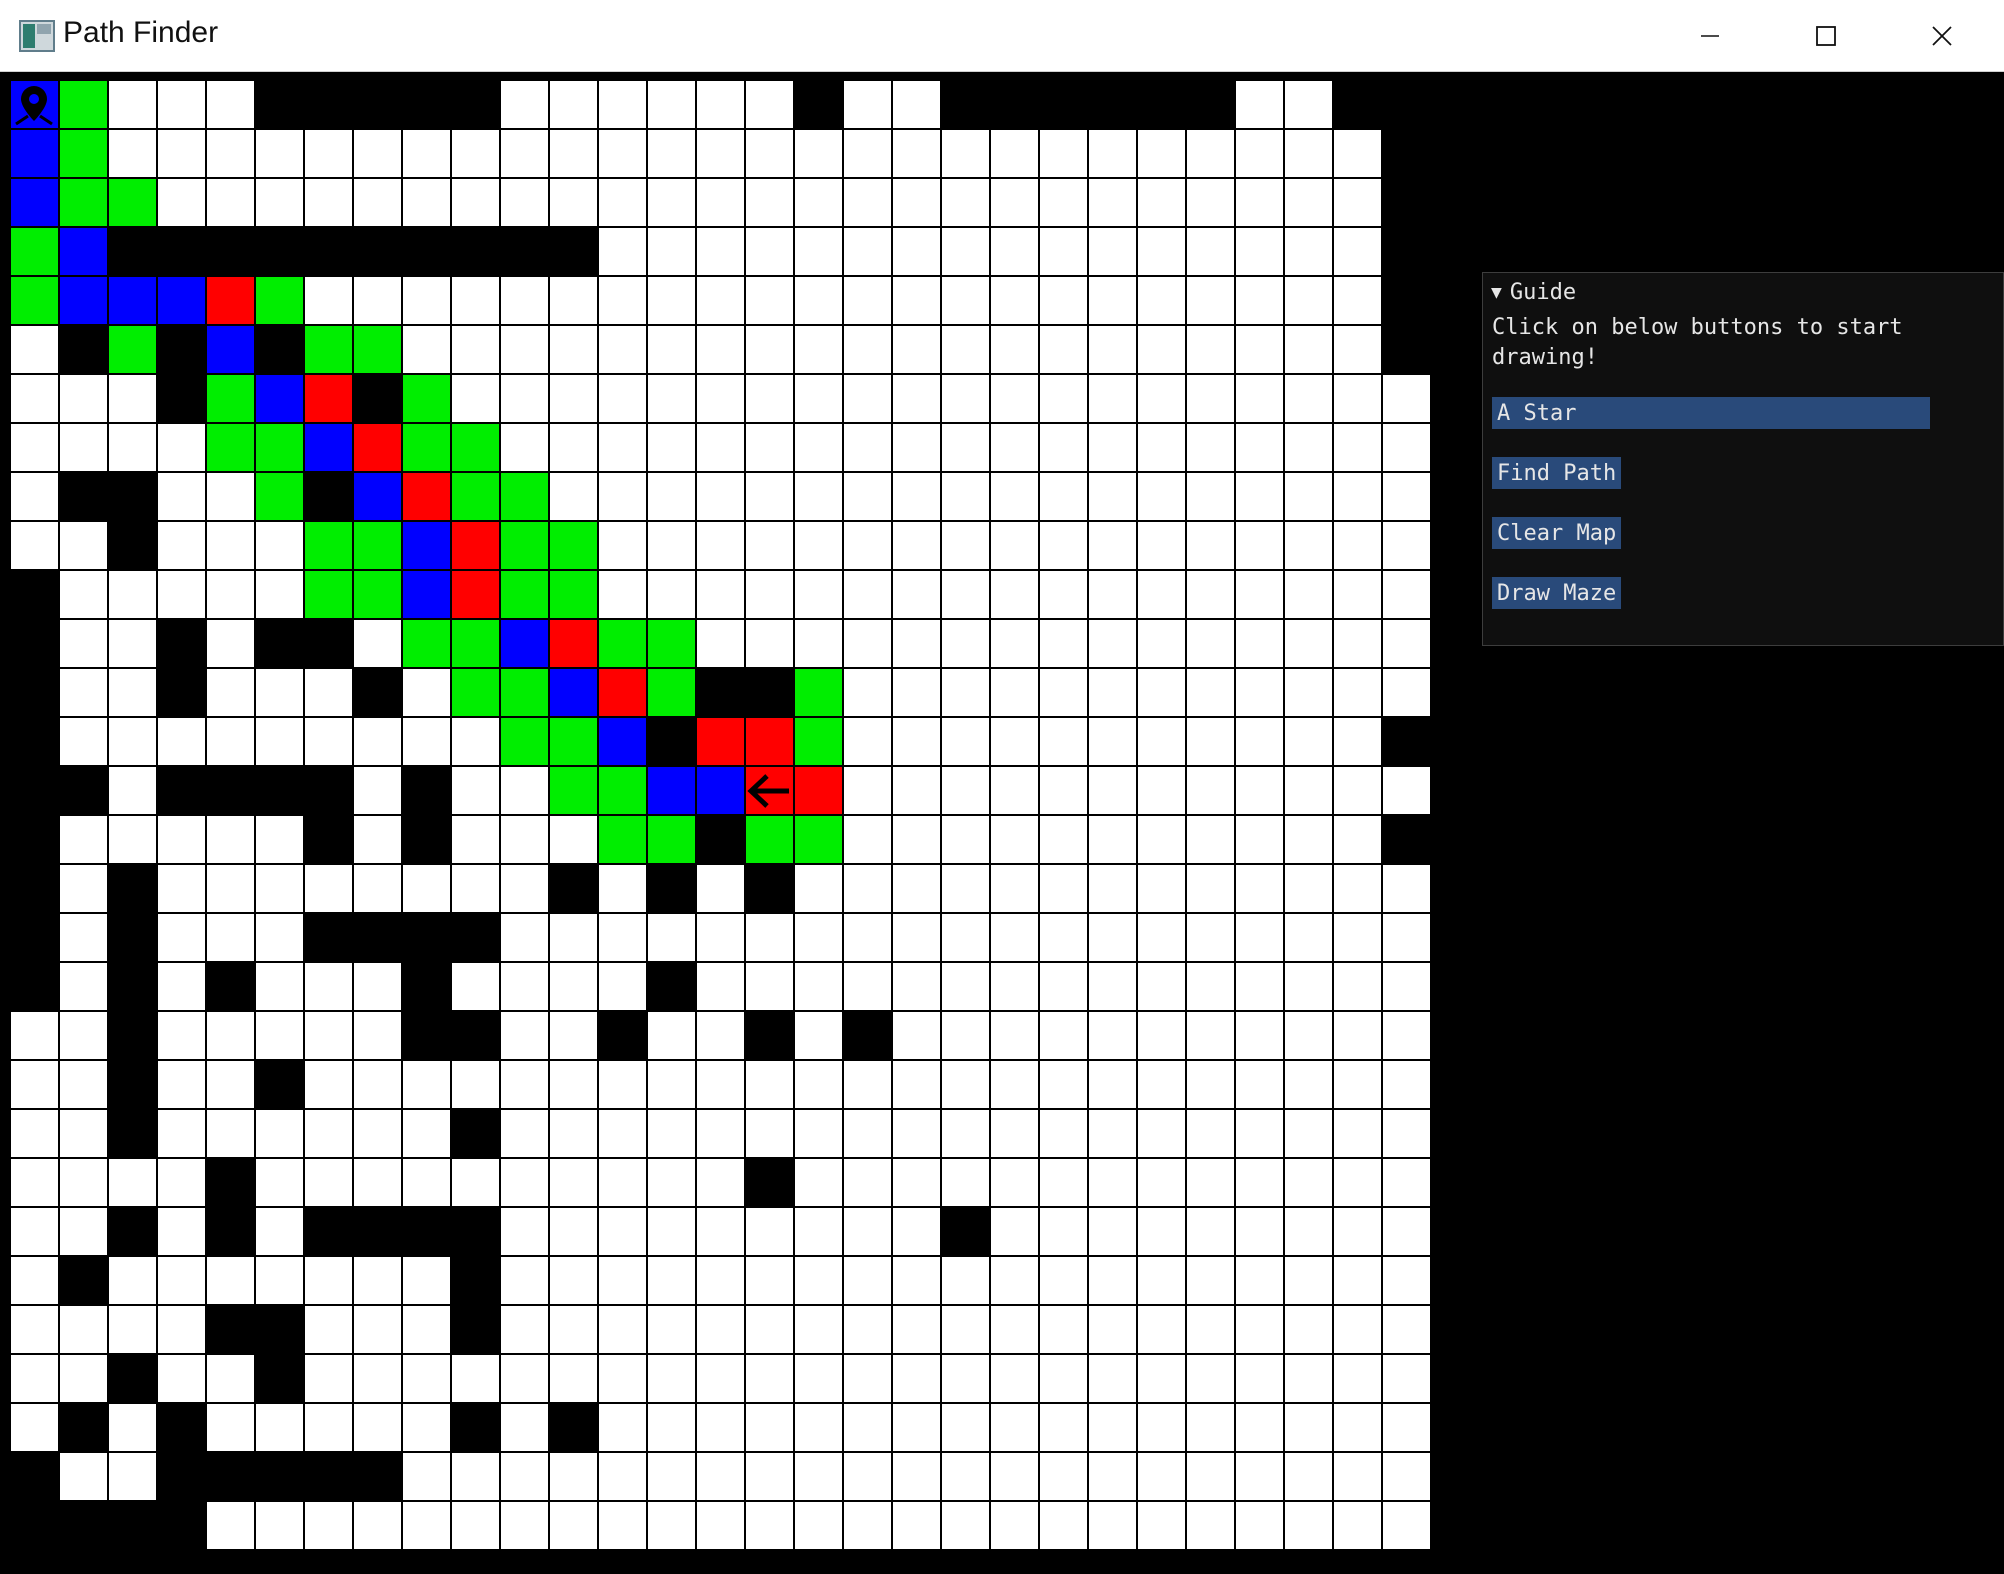 This screenshot has height=1574, width=2004. What do you see at coordinates (671, 790) in the screenshot?
I see `closed-cell` at bounding box center [671, 790].